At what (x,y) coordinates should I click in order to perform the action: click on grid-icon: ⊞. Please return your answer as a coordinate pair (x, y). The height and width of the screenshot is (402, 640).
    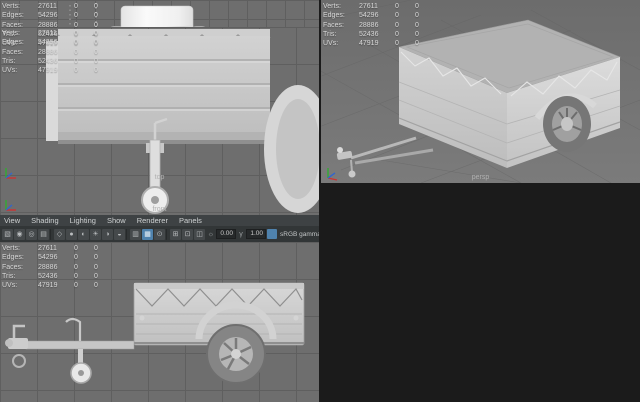
    Looking at the image, I should click on (175, 234).